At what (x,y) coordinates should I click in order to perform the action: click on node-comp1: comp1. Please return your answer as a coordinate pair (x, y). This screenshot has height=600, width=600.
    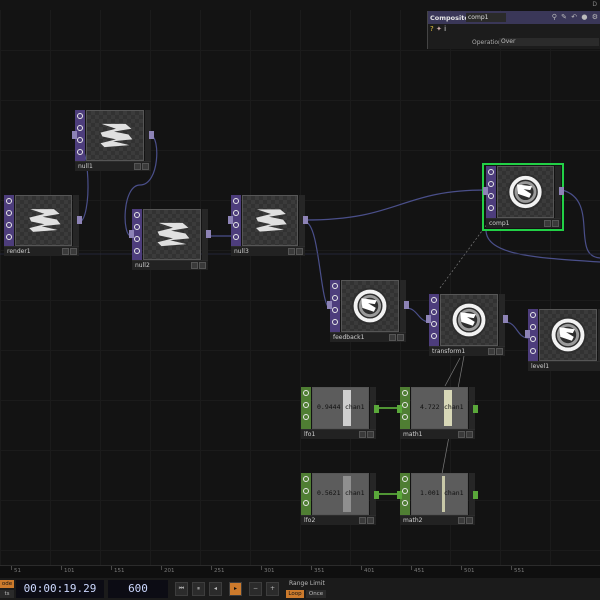
    Looking at the image, I should click on (523, 197).